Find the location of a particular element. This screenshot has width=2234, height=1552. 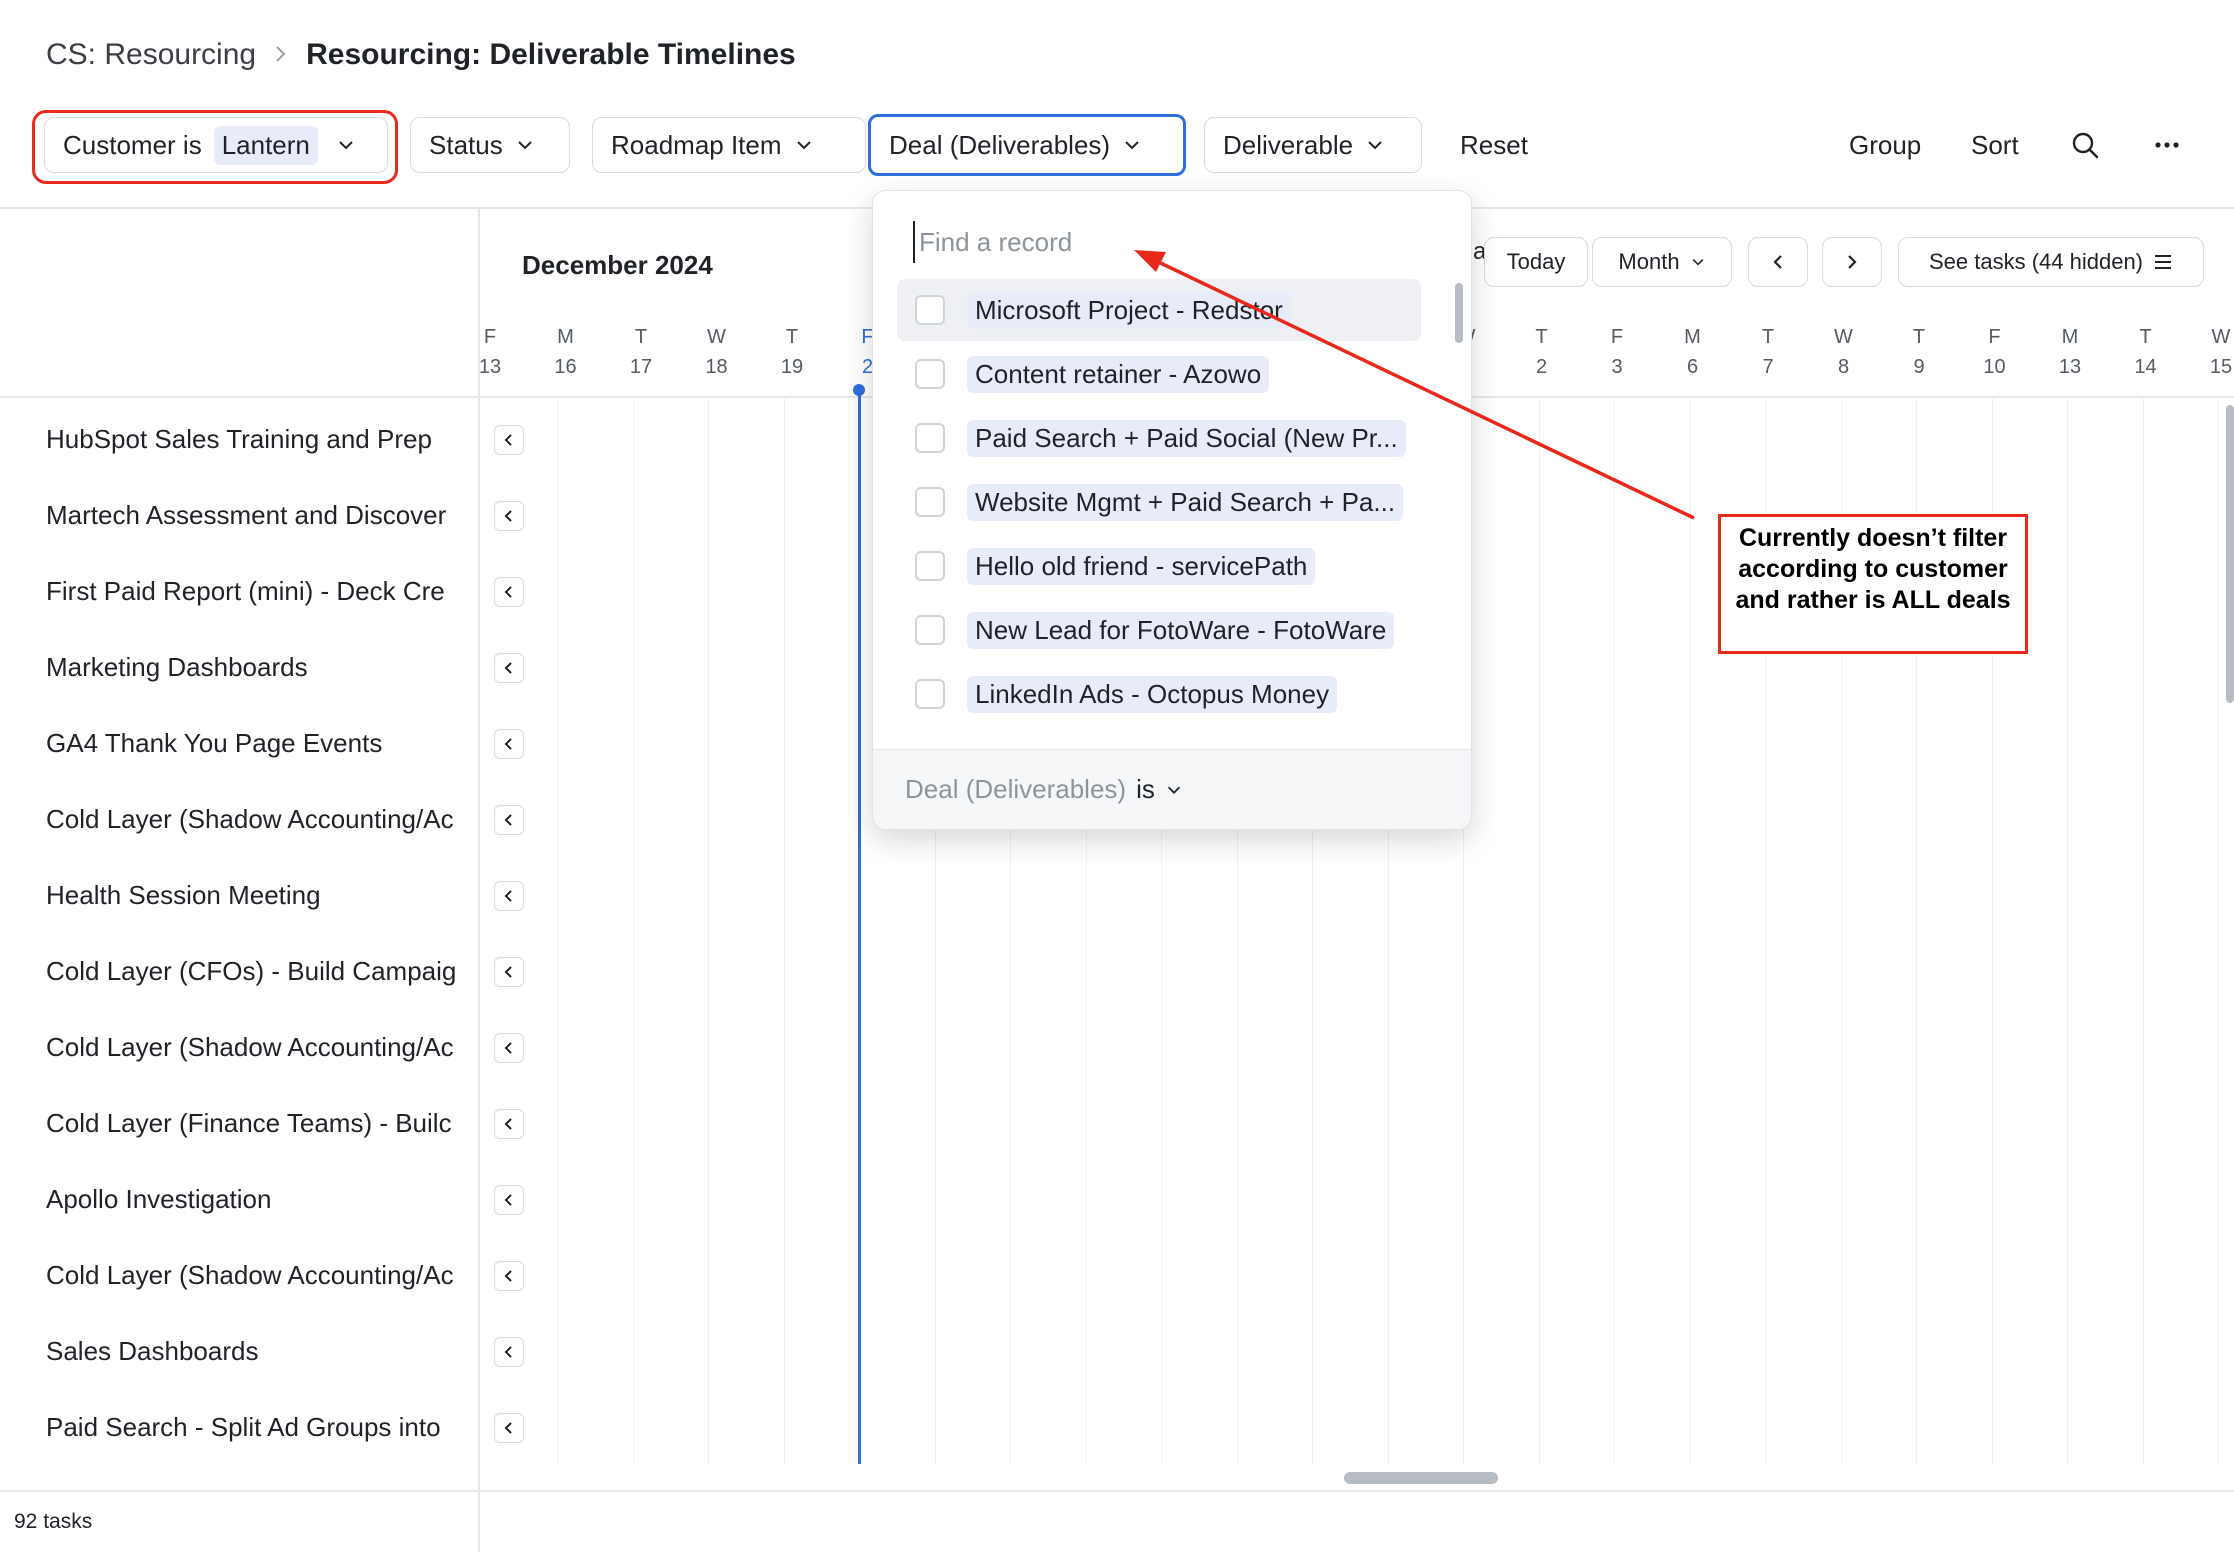

annotation-line-1: Currently doesn’t filter is located at coordinates (1873, 538).